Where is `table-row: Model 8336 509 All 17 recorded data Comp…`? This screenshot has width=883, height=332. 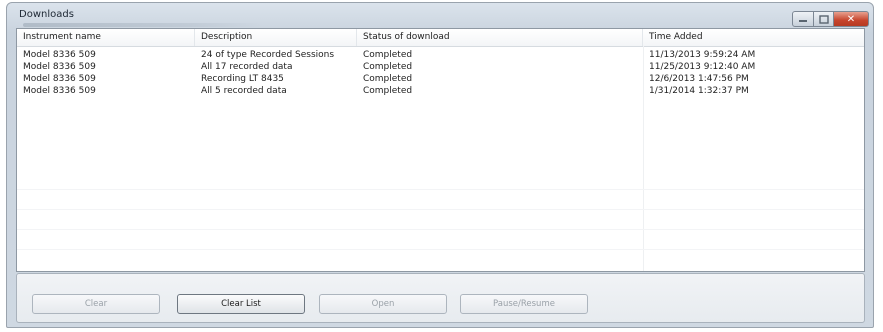 table-row: Model 8336 509 All 17 recorded data Comp… is located at coordinates (440, 67).